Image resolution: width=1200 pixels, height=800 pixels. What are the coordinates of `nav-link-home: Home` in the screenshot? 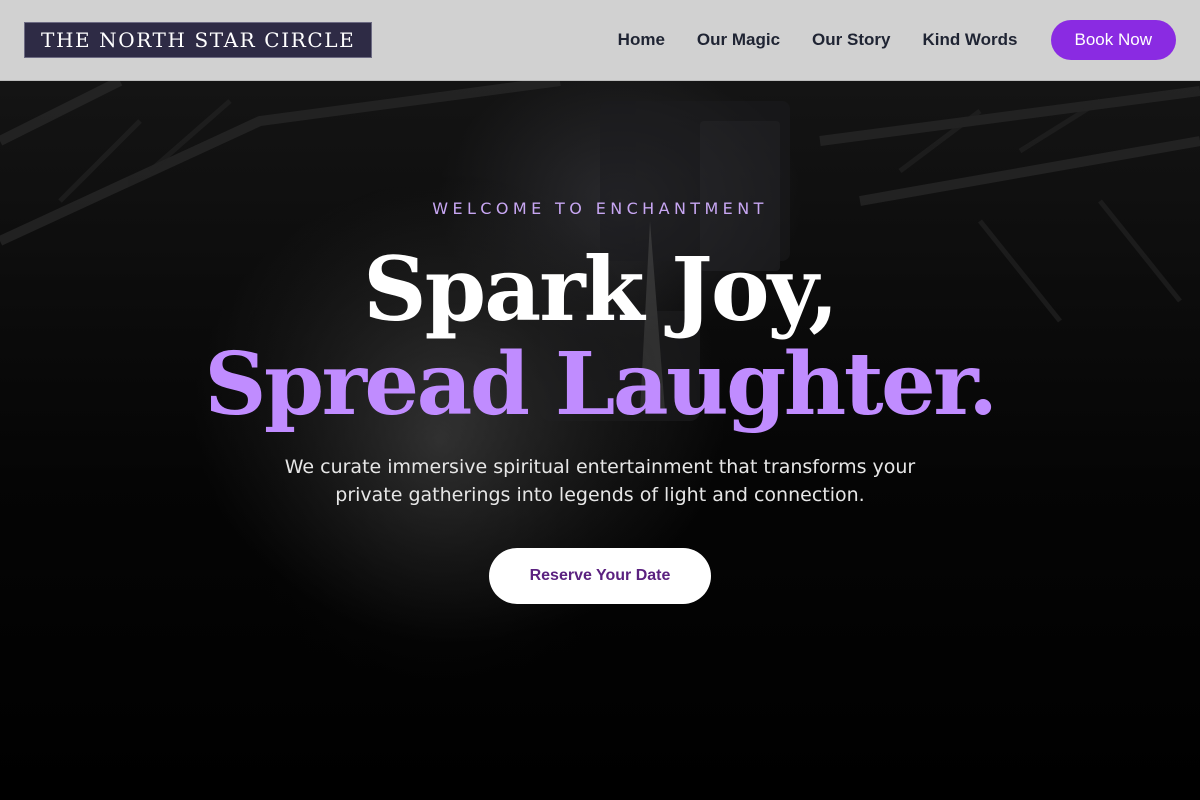 It's located at (641, 40).